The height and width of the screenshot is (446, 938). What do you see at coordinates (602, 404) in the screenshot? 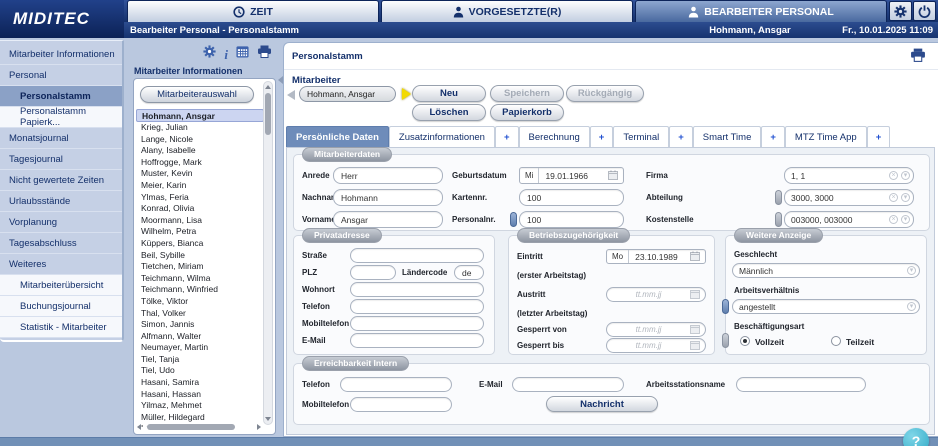
I see `nachricht-button: Nachricht` at bounding box center [602, 404].